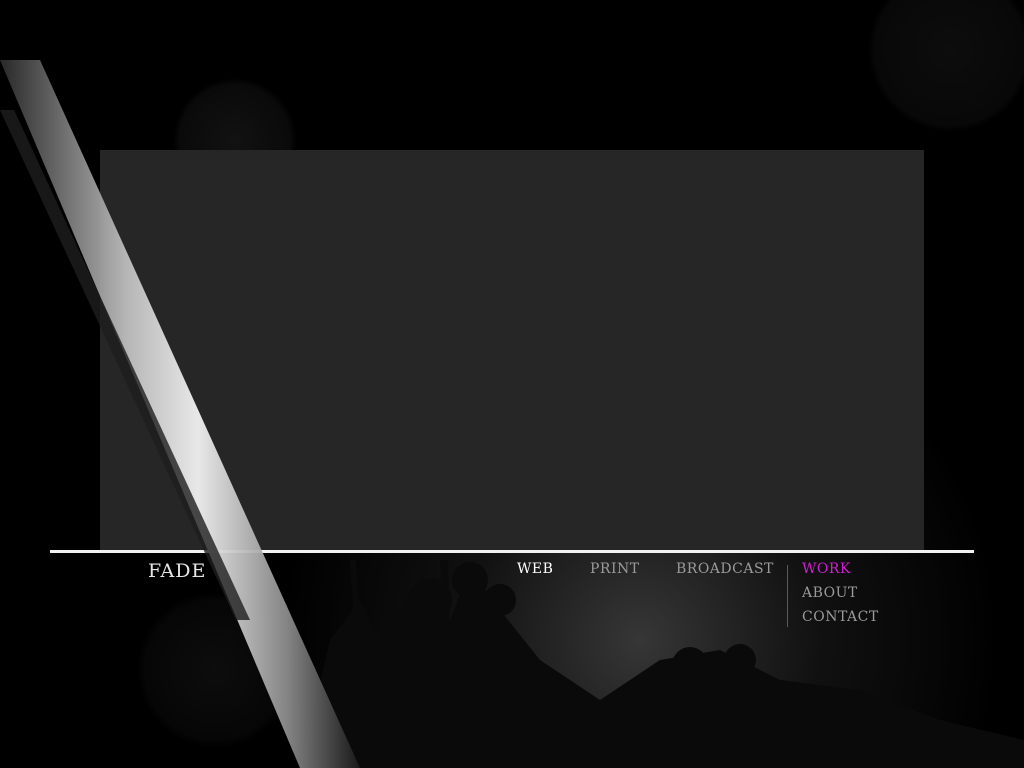 The width and height of the screenshot is (1024, 768). I want to click on category-web-link: WEB, so click(535, 569).